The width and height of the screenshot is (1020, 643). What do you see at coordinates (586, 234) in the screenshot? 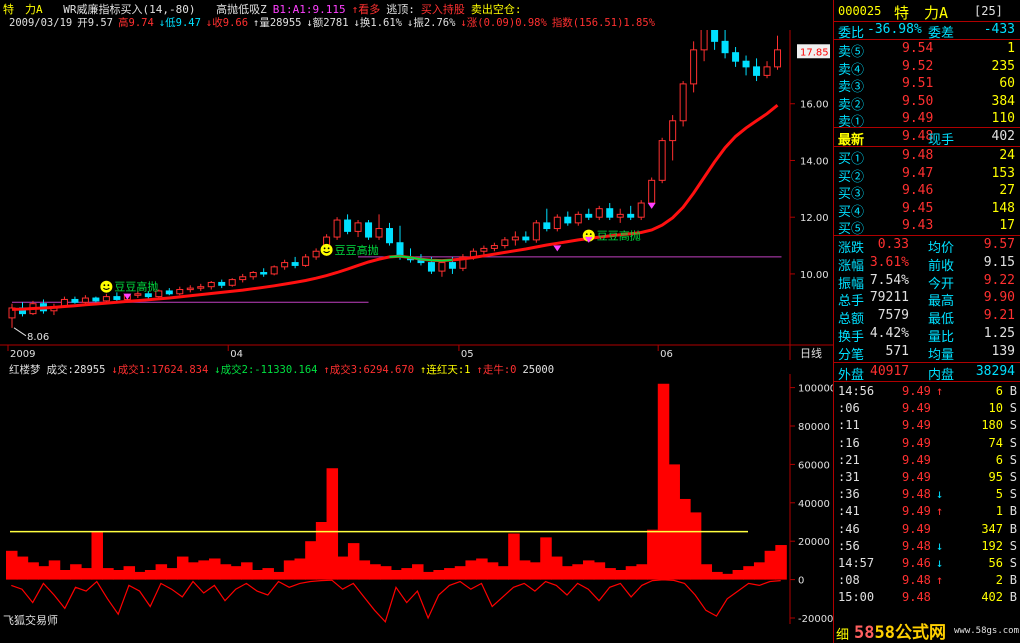
I see `smiley-eye` at bounding box center [586, 234].